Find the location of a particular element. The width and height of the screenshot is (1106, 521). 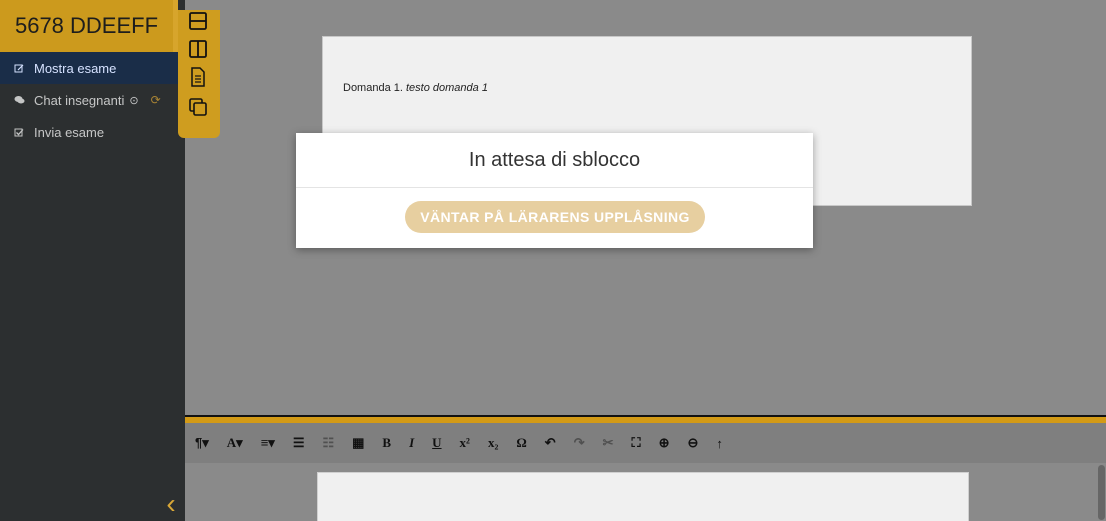

layout-vertical-split-icon is located at coordinates (198, 49).